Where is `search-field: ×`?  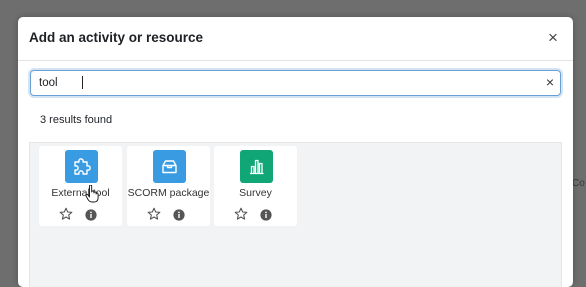
search-field: × is located at coordinates (295, 83).